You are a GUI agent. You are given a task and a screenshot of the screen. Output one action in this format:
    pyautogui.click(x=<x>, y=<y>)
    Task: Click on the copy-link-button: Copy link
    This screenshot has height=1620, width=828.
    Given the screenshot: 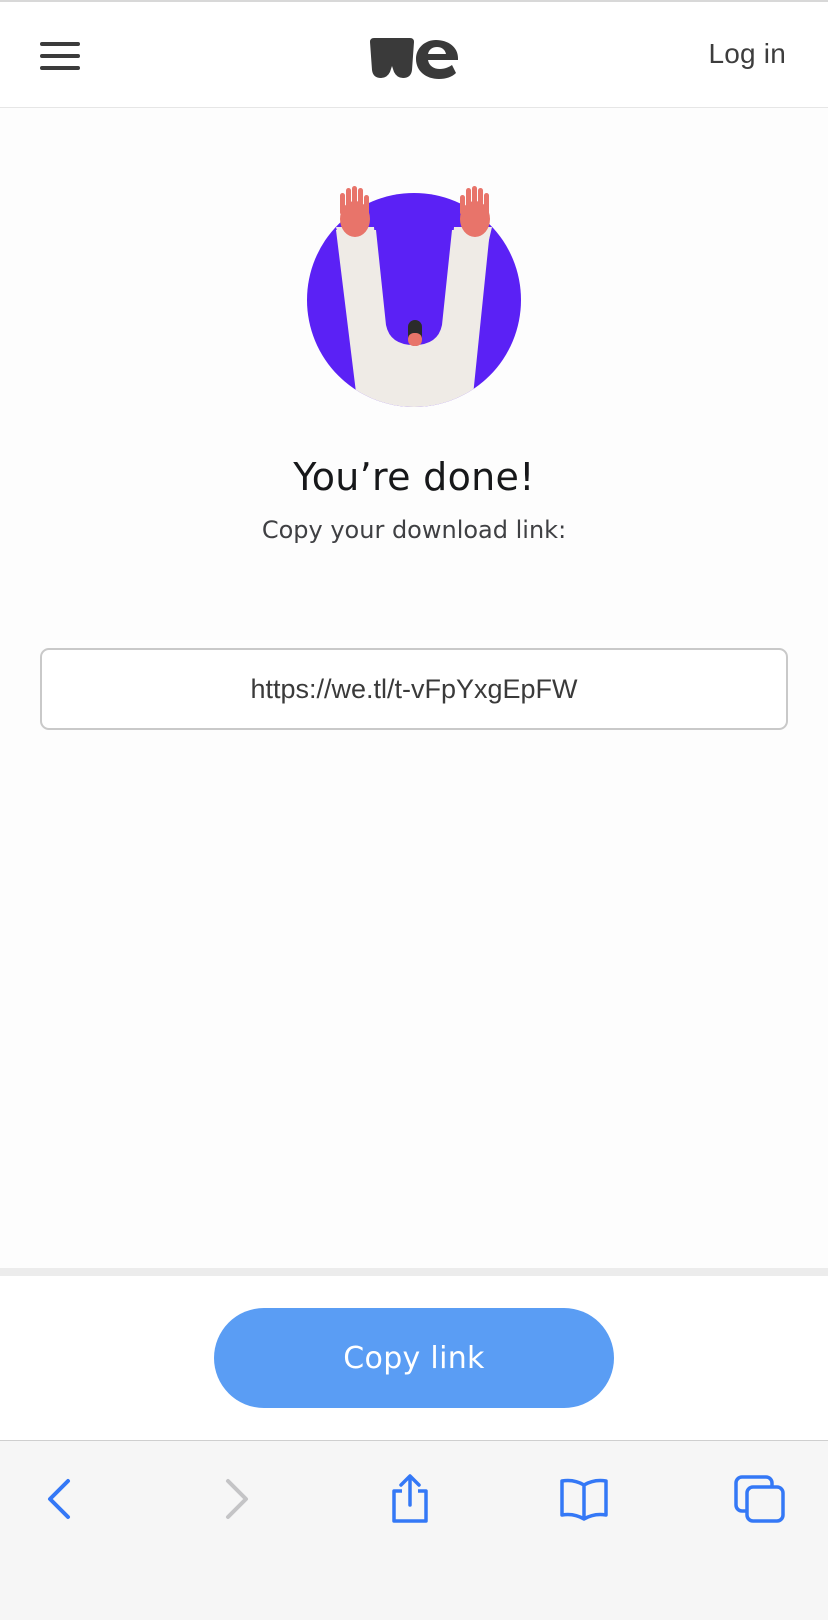 What is the action you would take?
    pyautogui.click(x=414, y=1358)
    